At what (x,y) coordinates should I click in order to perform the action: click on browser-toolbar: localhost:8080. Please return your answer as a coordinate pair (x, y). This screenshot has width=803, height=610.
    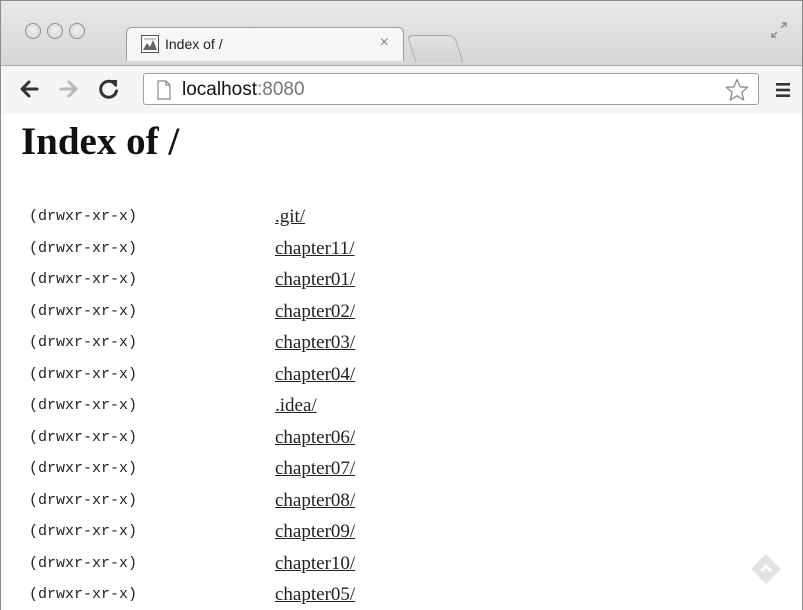
    Looking at the image, I should click on (401, 90).